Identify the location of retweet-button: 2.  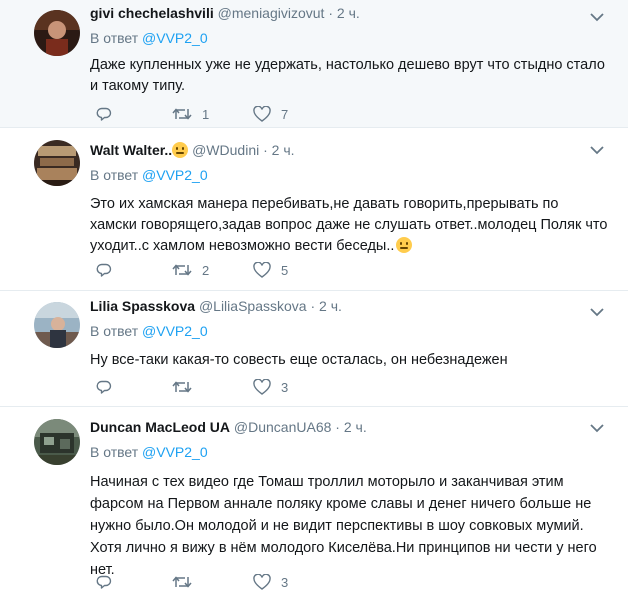
(190, 270).